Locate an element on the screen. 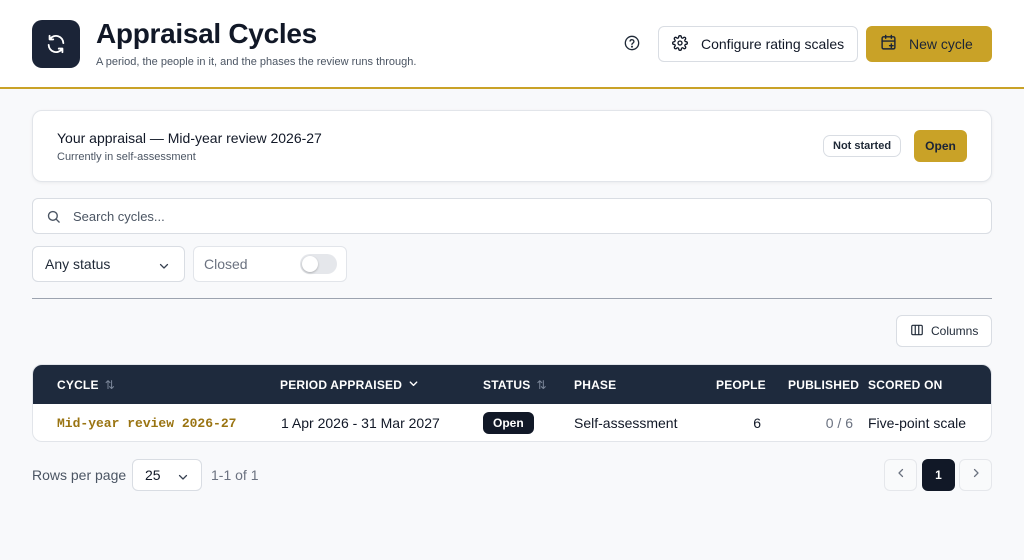 The height and width of the screenshot is (560, 1024). page-button-current: 1 is located at coordinates (938, 475).